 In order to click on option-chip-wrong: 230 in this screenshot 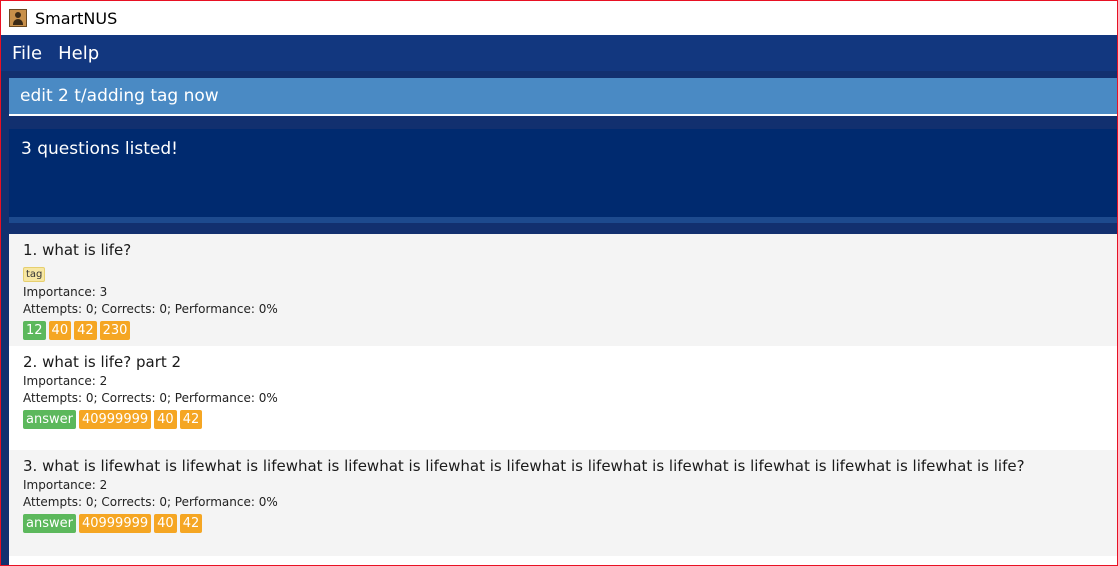, I will do `click(115, 330)`.